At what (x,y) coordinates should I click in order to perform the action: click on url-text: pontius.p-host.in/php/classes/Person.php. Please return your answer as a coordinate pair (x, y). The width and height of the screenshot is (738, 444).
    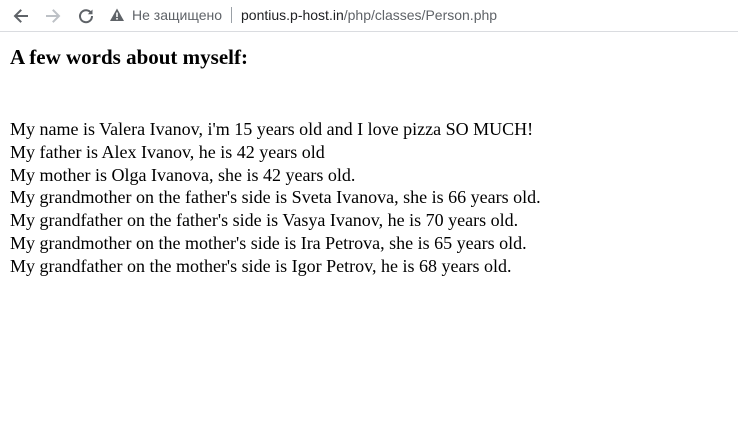
    Looking at the image, I should click on (369, 15).